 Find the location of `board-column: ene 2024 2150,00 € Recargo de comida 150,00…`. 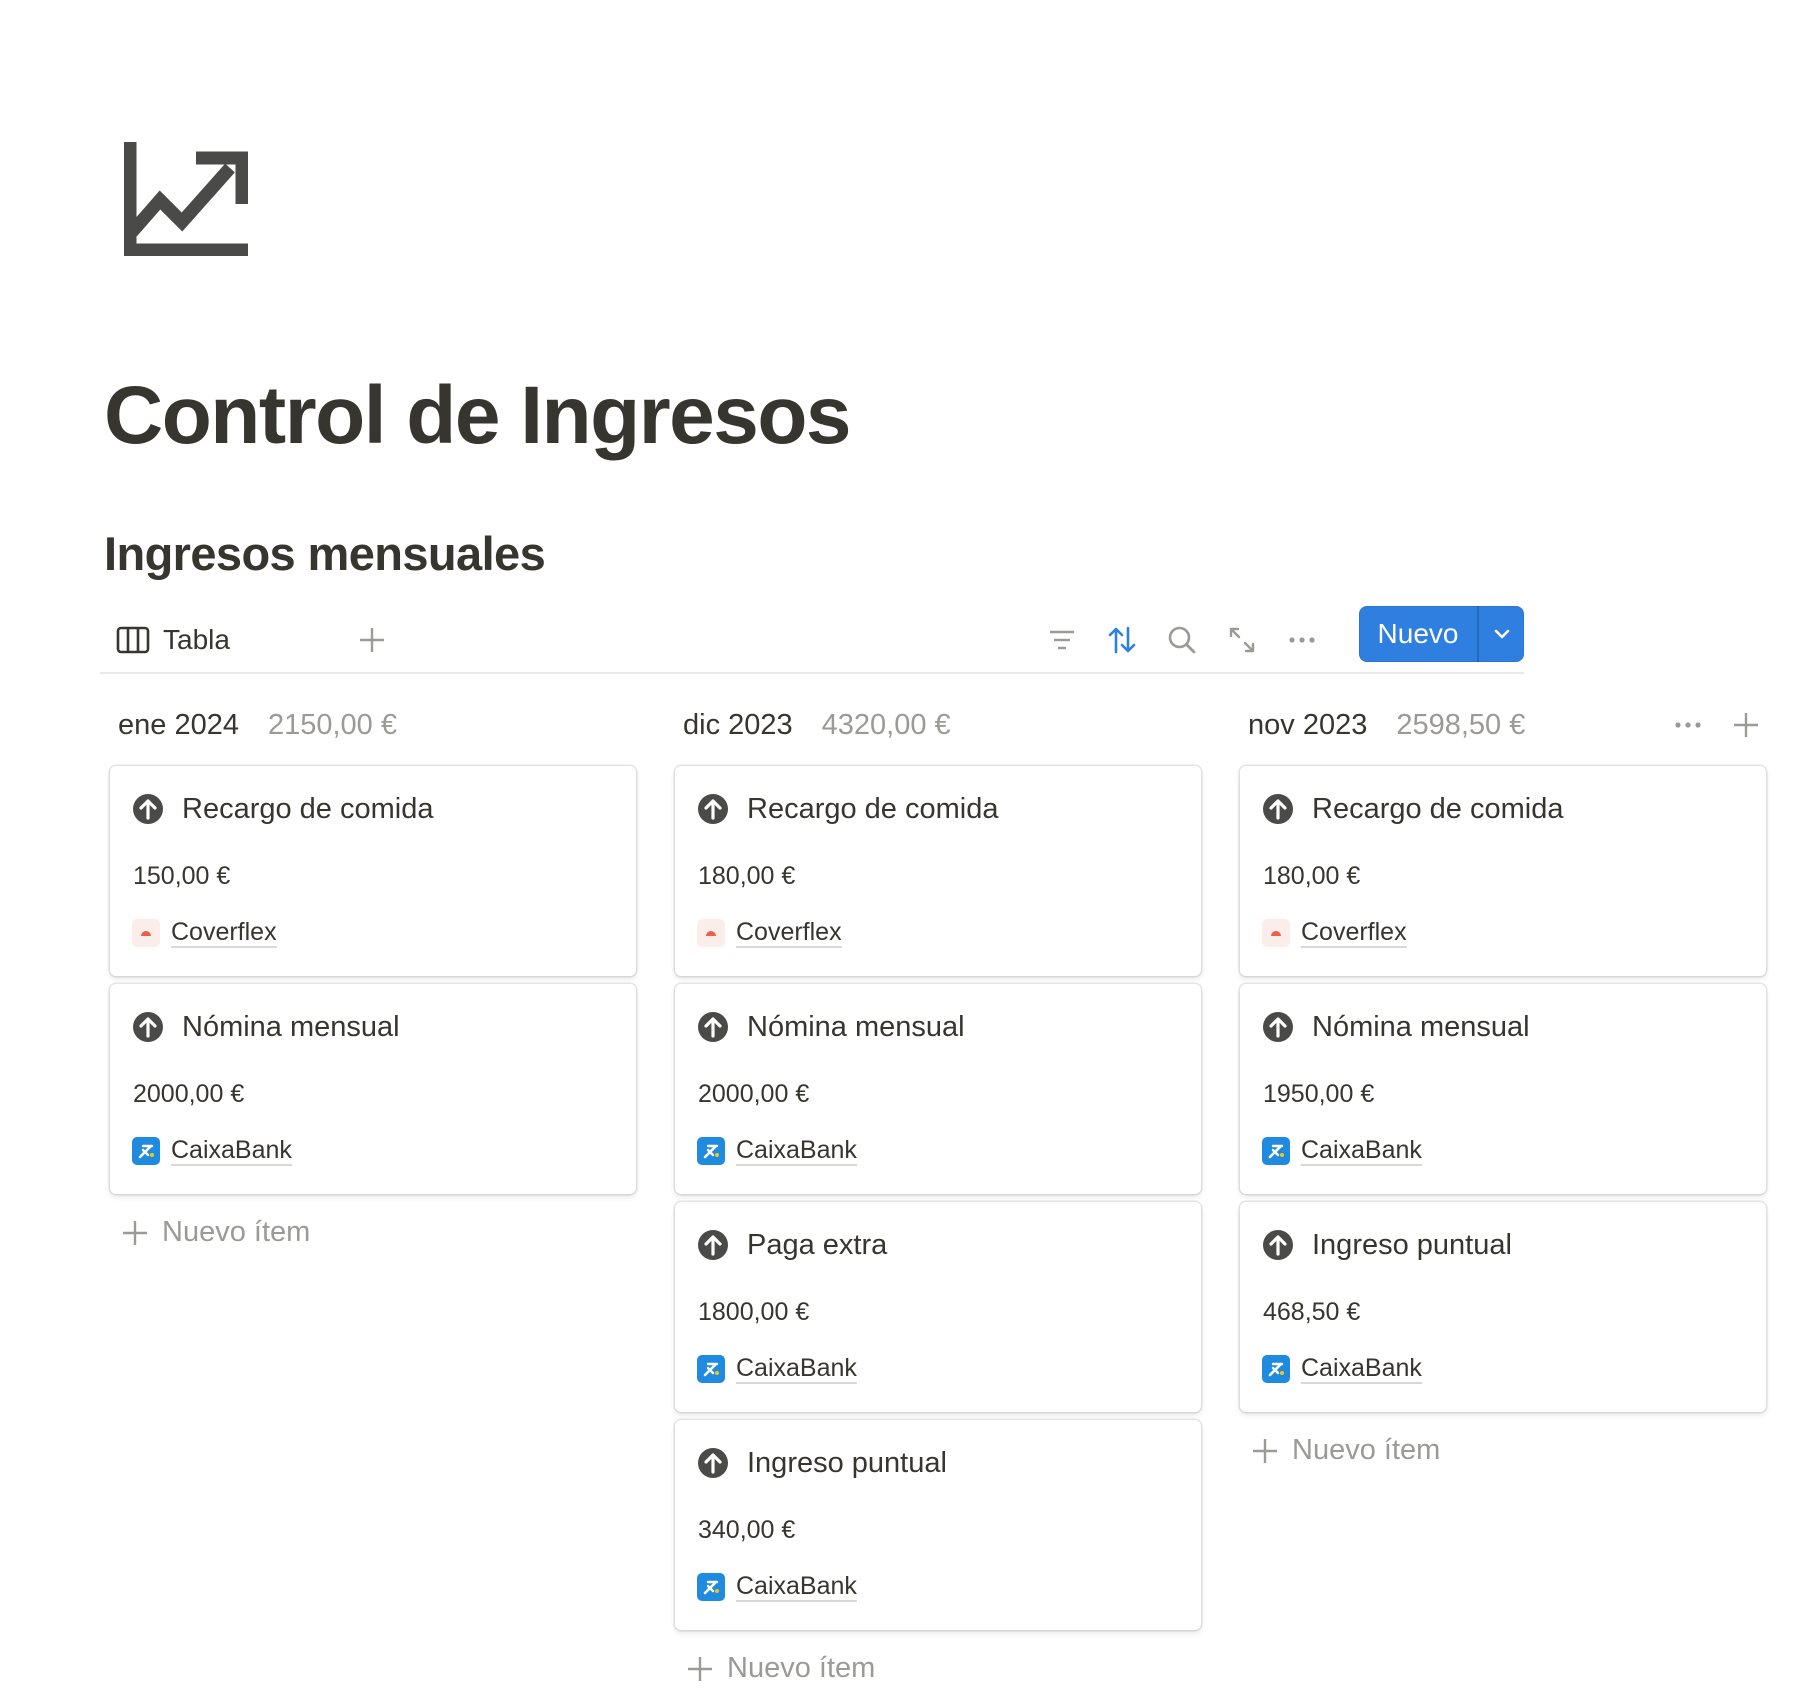

board-column: ene 2024 2150,00 € Recargo de comida 150,00… is located at coordinates (373, 974).